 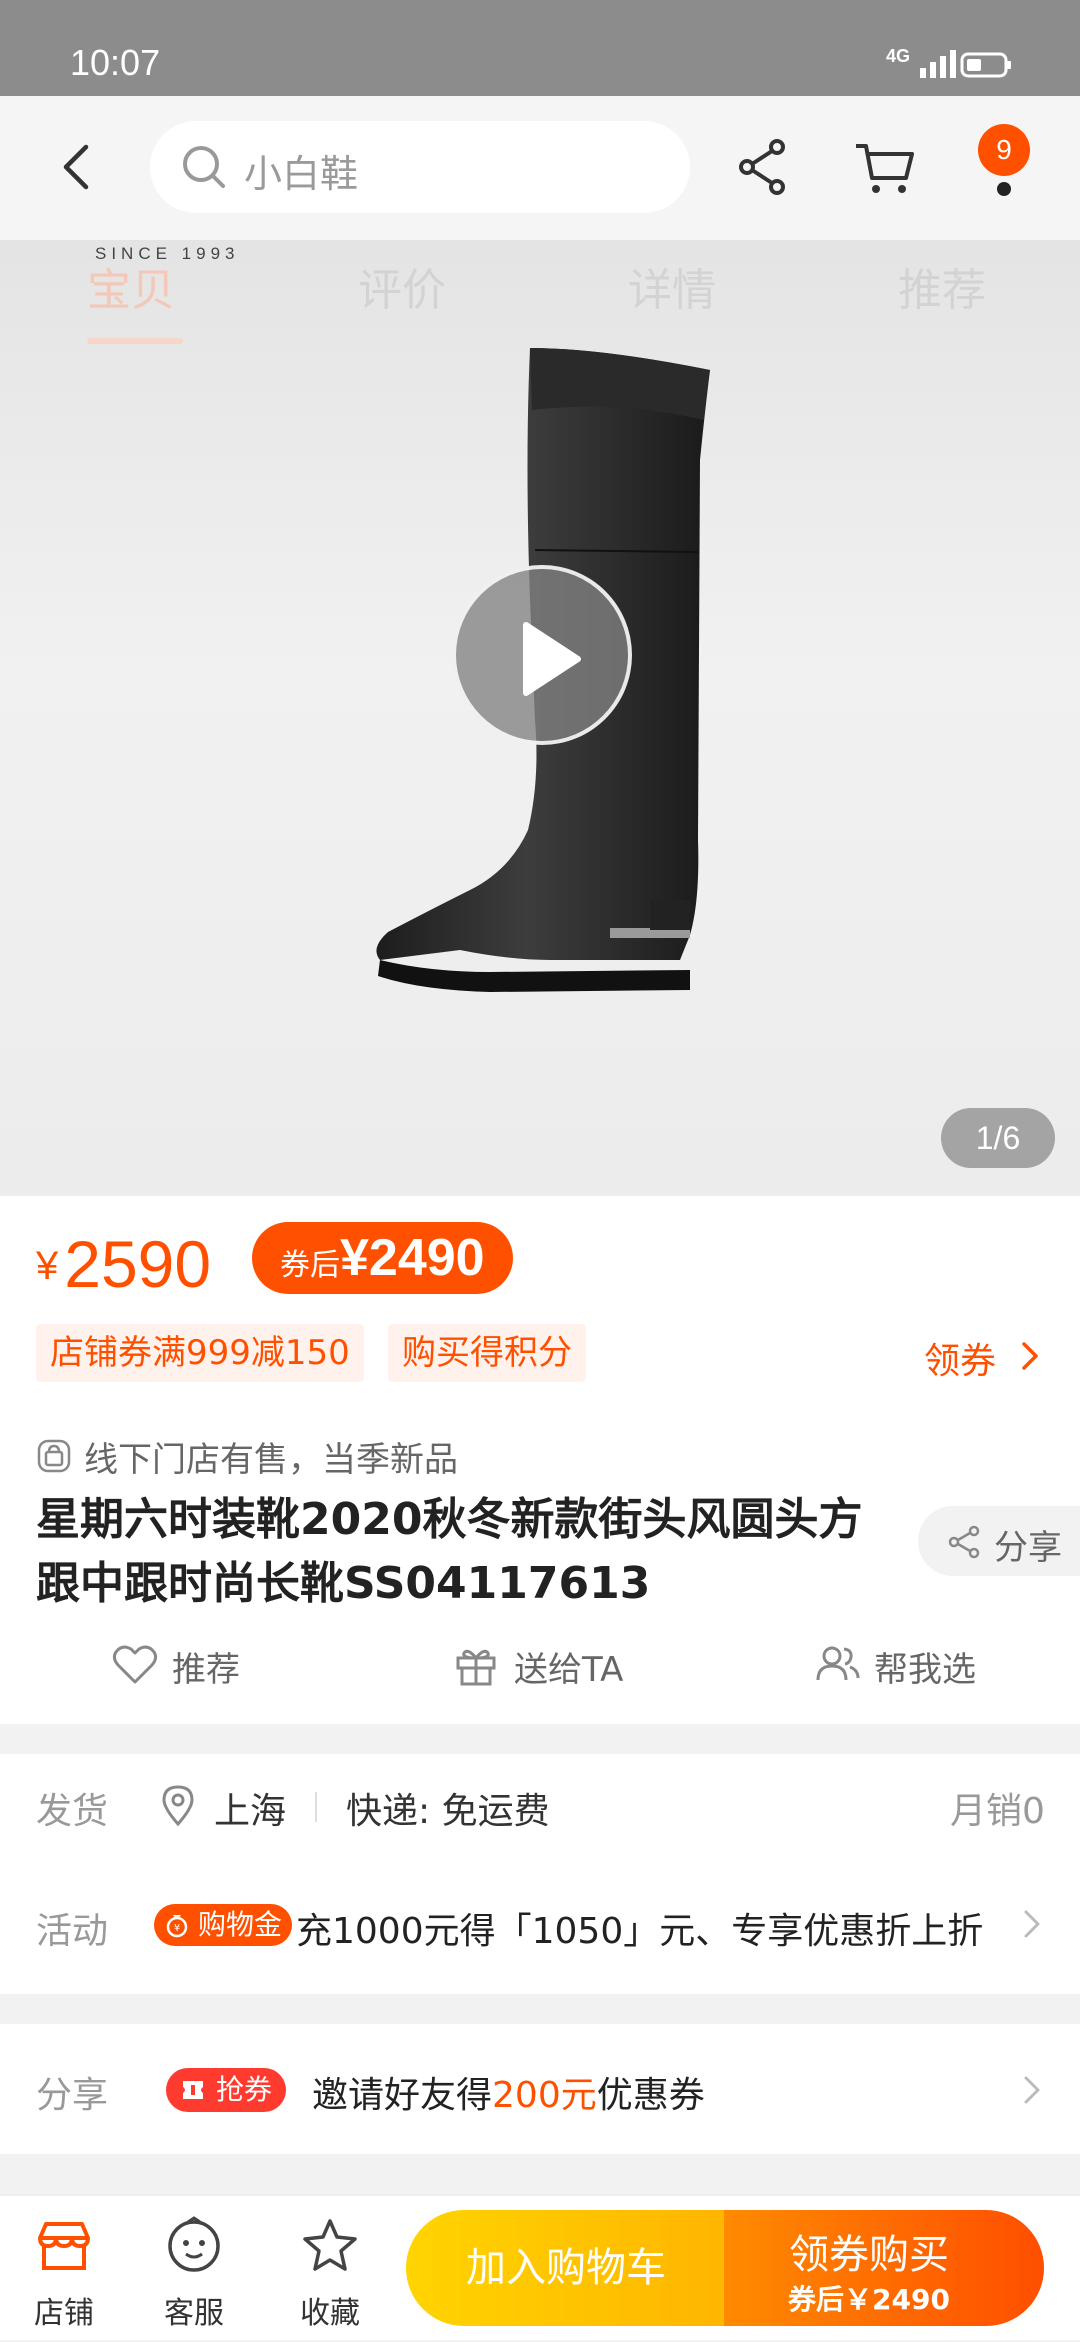 I want to click on share-coupon-row: 分享 抢券 邀请好友得200元优惠券, so click(x=540, y=2089).